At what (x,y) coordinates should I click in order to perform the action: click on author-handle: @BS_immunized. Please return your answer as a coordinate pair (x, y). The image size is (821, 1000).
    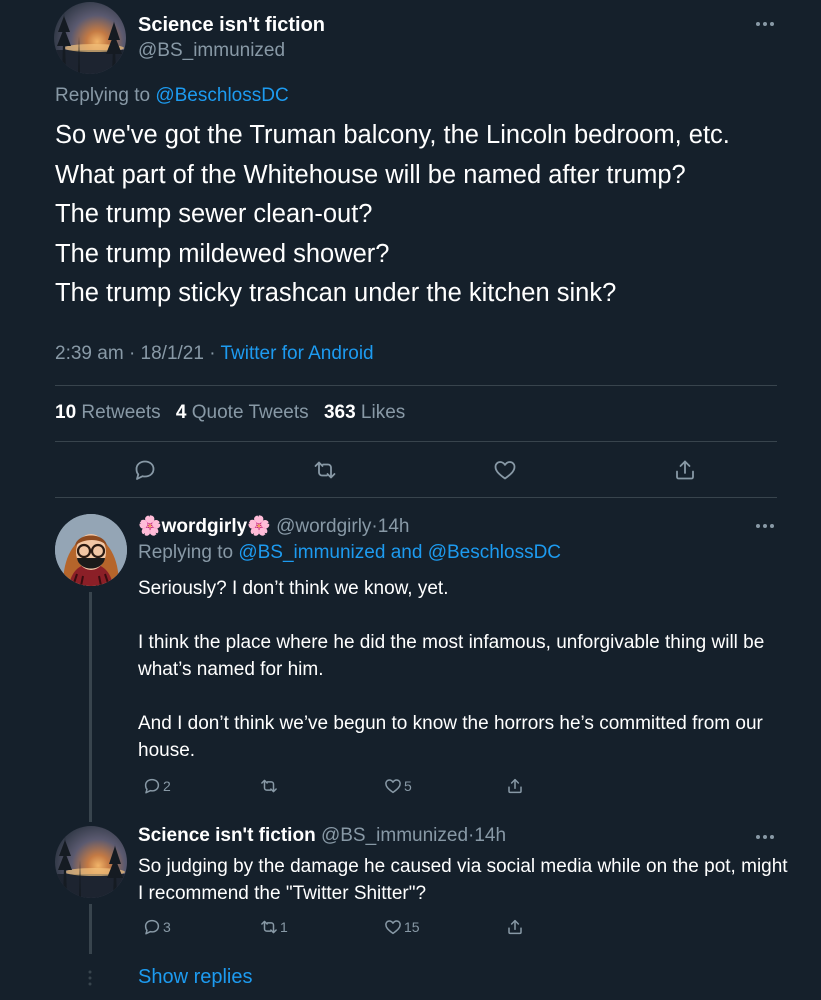
    Looking at the image, I should click on (211, 51).